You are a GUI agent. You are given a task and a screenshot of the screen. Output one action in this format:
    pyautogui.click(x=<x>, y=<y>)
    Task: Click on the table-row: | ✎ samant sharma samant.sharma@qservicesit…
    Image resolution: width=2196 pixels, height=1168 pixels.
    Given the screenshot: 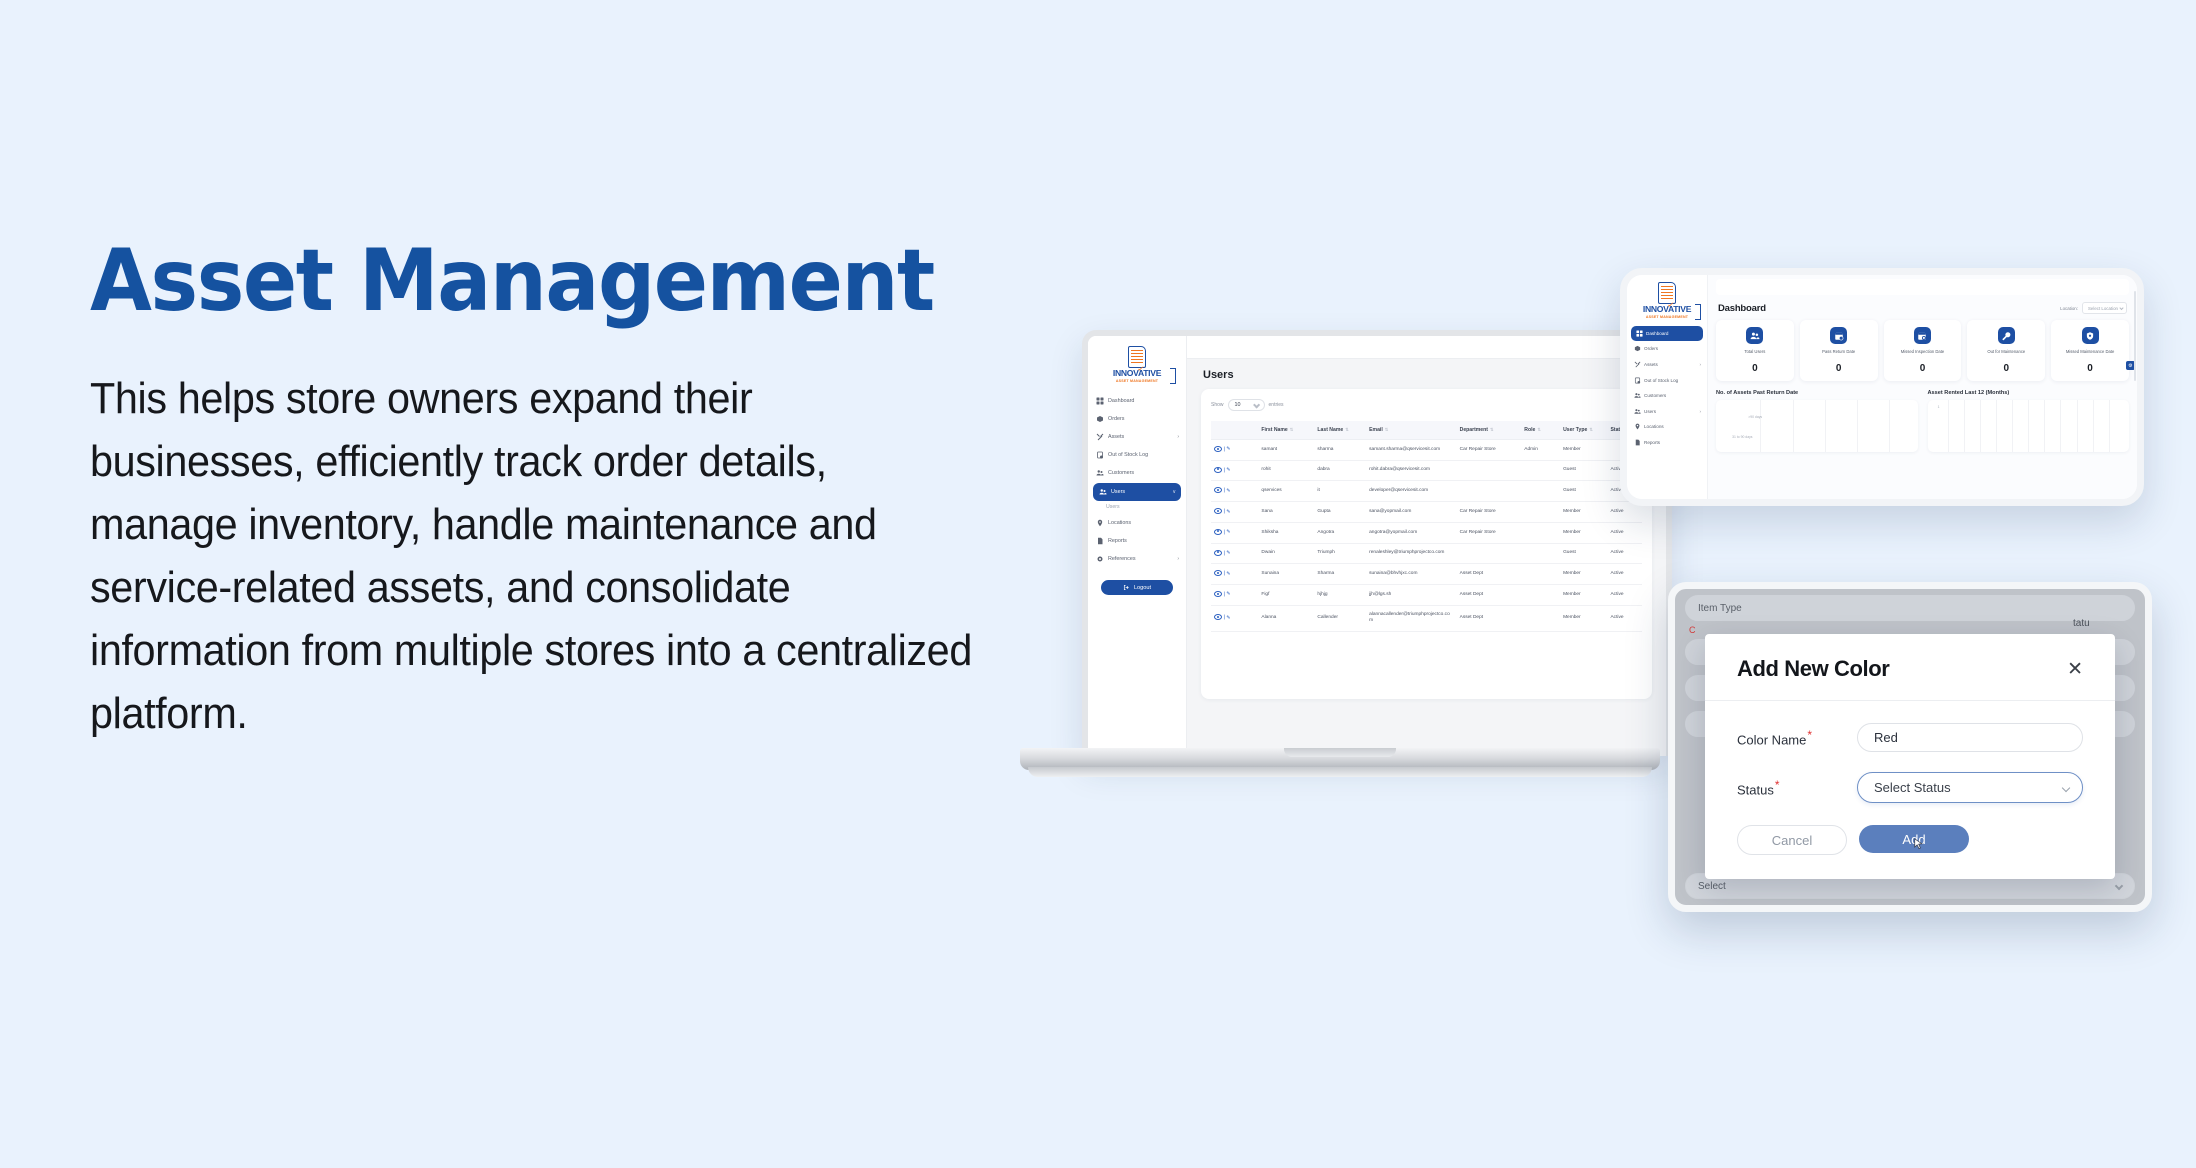 What is the action you would take?
    pyautogui.click(x=1426, y=450)
    